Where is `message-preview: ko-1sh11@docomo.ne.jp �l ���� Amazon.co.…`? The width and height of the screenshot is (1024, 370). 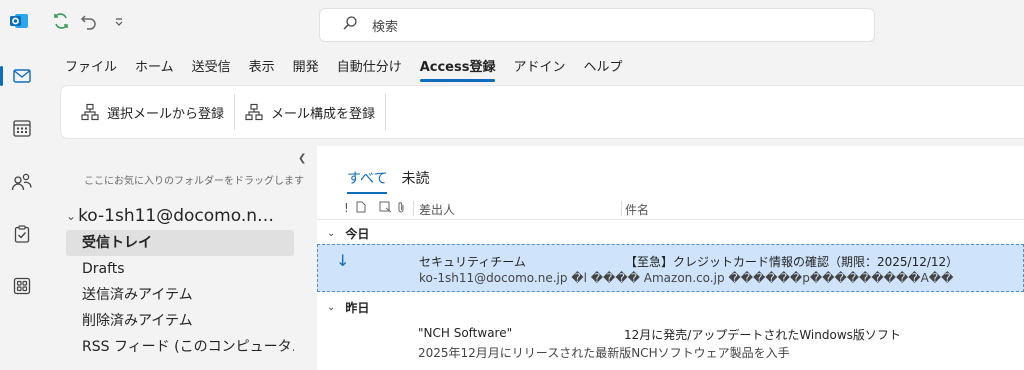
message-preview: ko-1sh11@docomo.ne.jp �l ���� Amazon.co.… is located at coordinates (686, 278).